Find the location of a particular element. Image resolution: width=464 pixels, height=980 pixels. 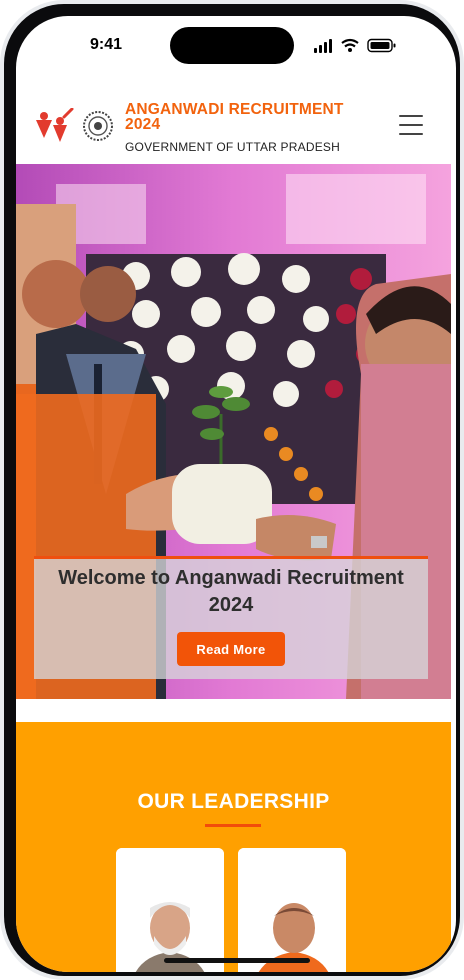

government-seal-icon is located at coordinates (98, 126).